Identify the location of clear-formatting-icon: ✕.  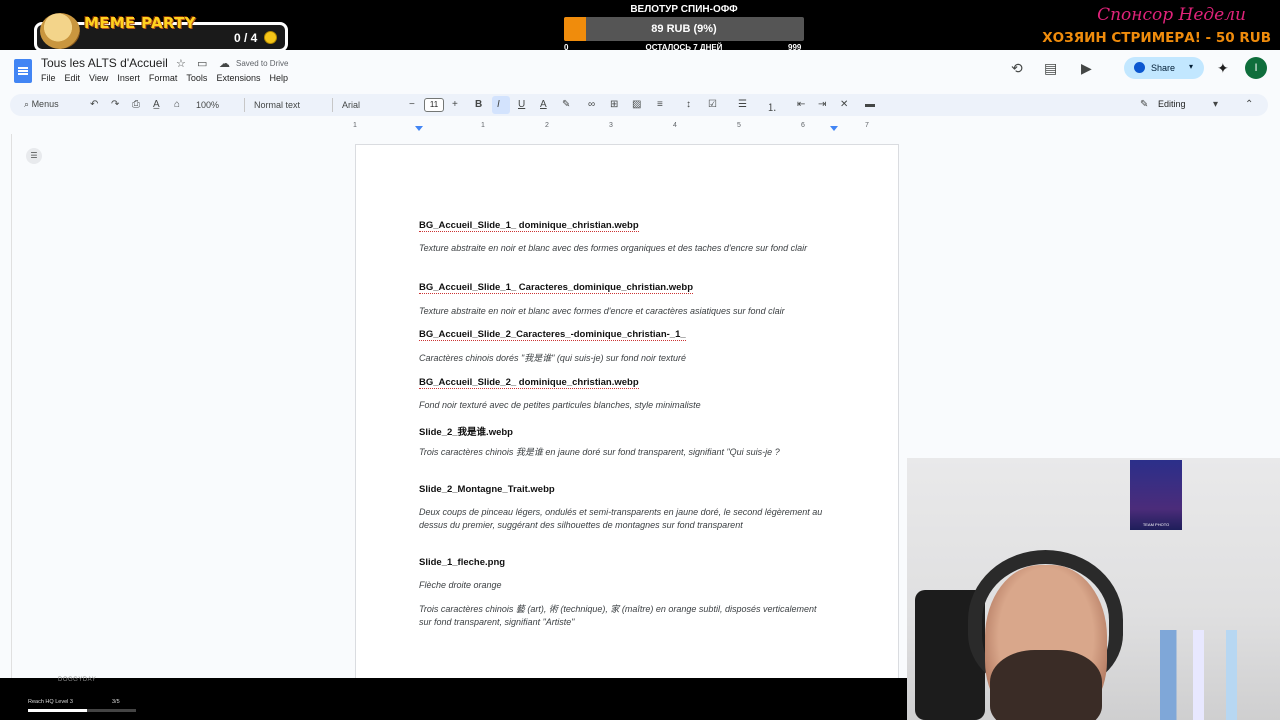
(844, 104).